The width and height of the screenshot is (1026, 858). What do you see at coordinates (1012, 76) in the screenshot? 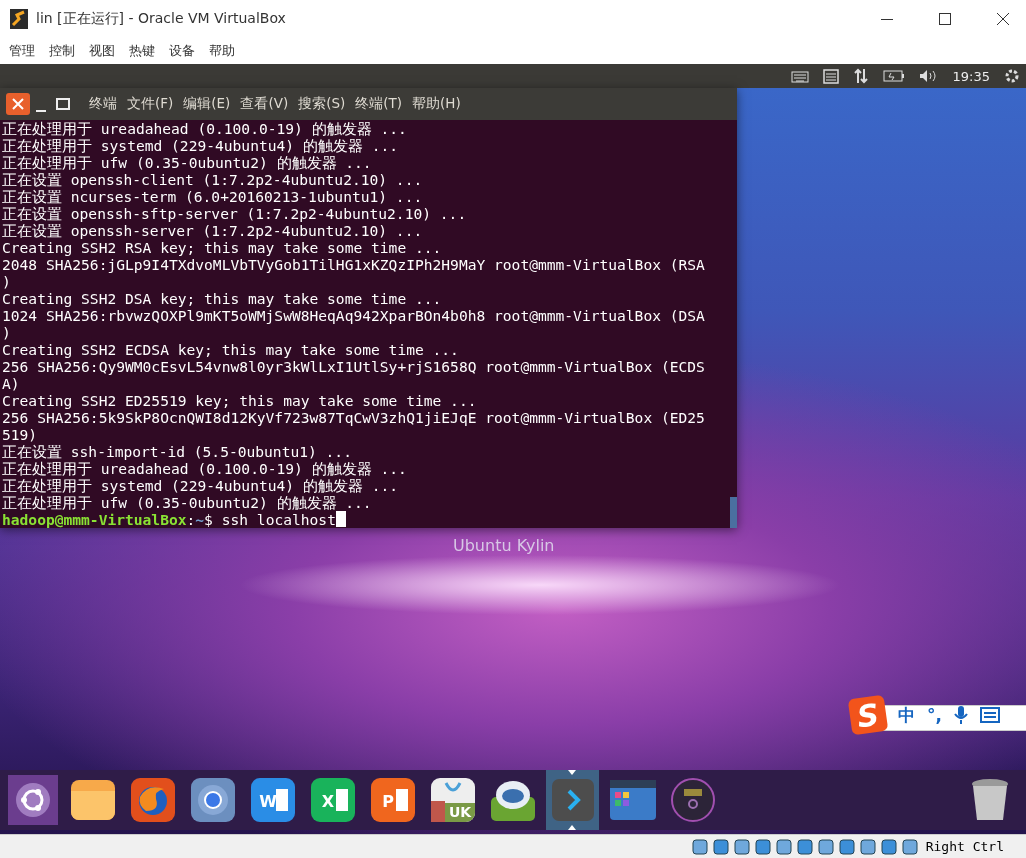
I see `power-gear-icon` at bounding box center [1012, 76].